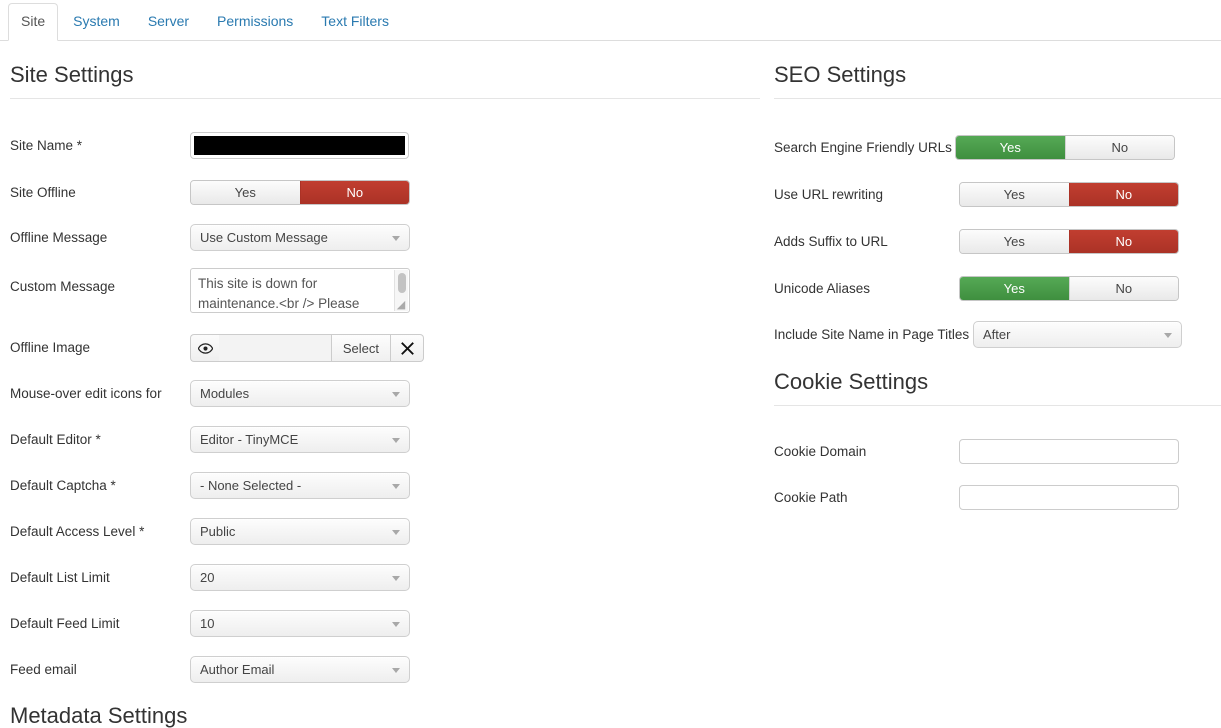  What do you see at coordinates (1077, 334) in the screenshot?
I see `include-site-name-select: After` at bounding box center [1077, 334].